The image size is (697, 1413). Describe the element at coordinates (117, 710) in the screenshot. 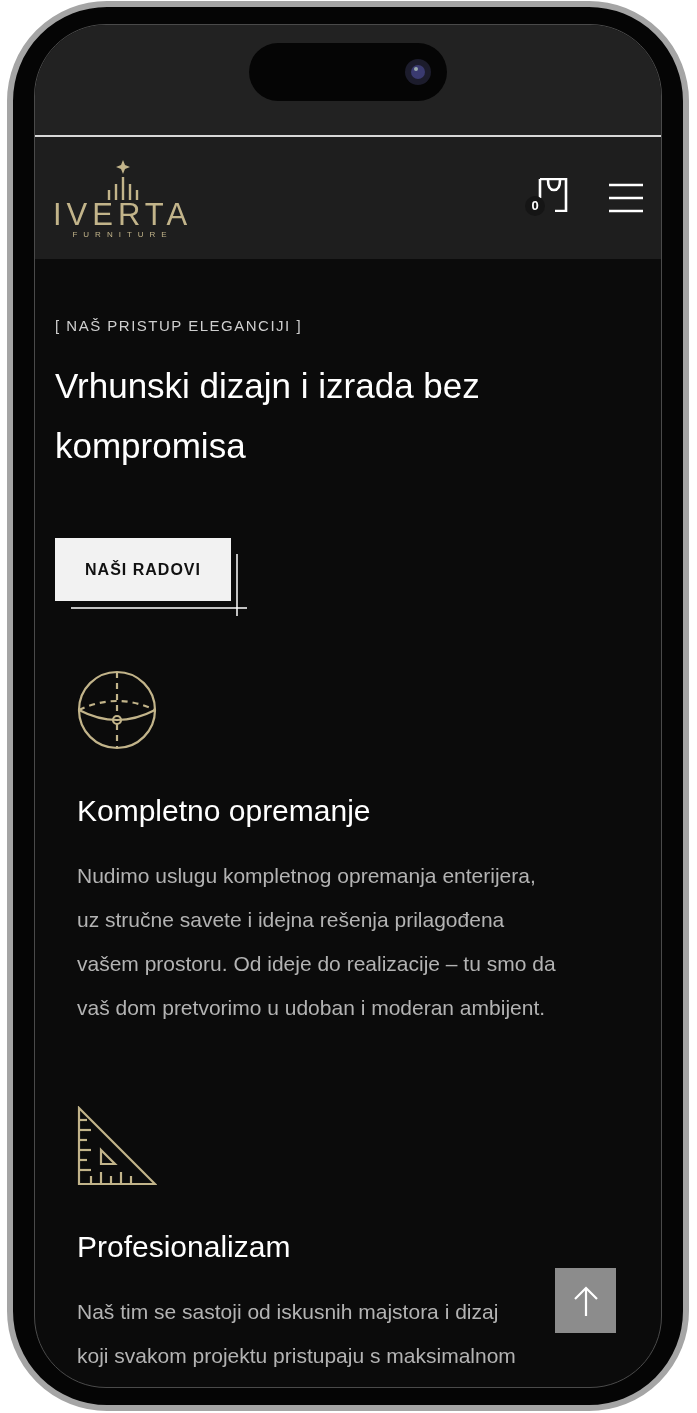

I see `sphere-icon` at that location.